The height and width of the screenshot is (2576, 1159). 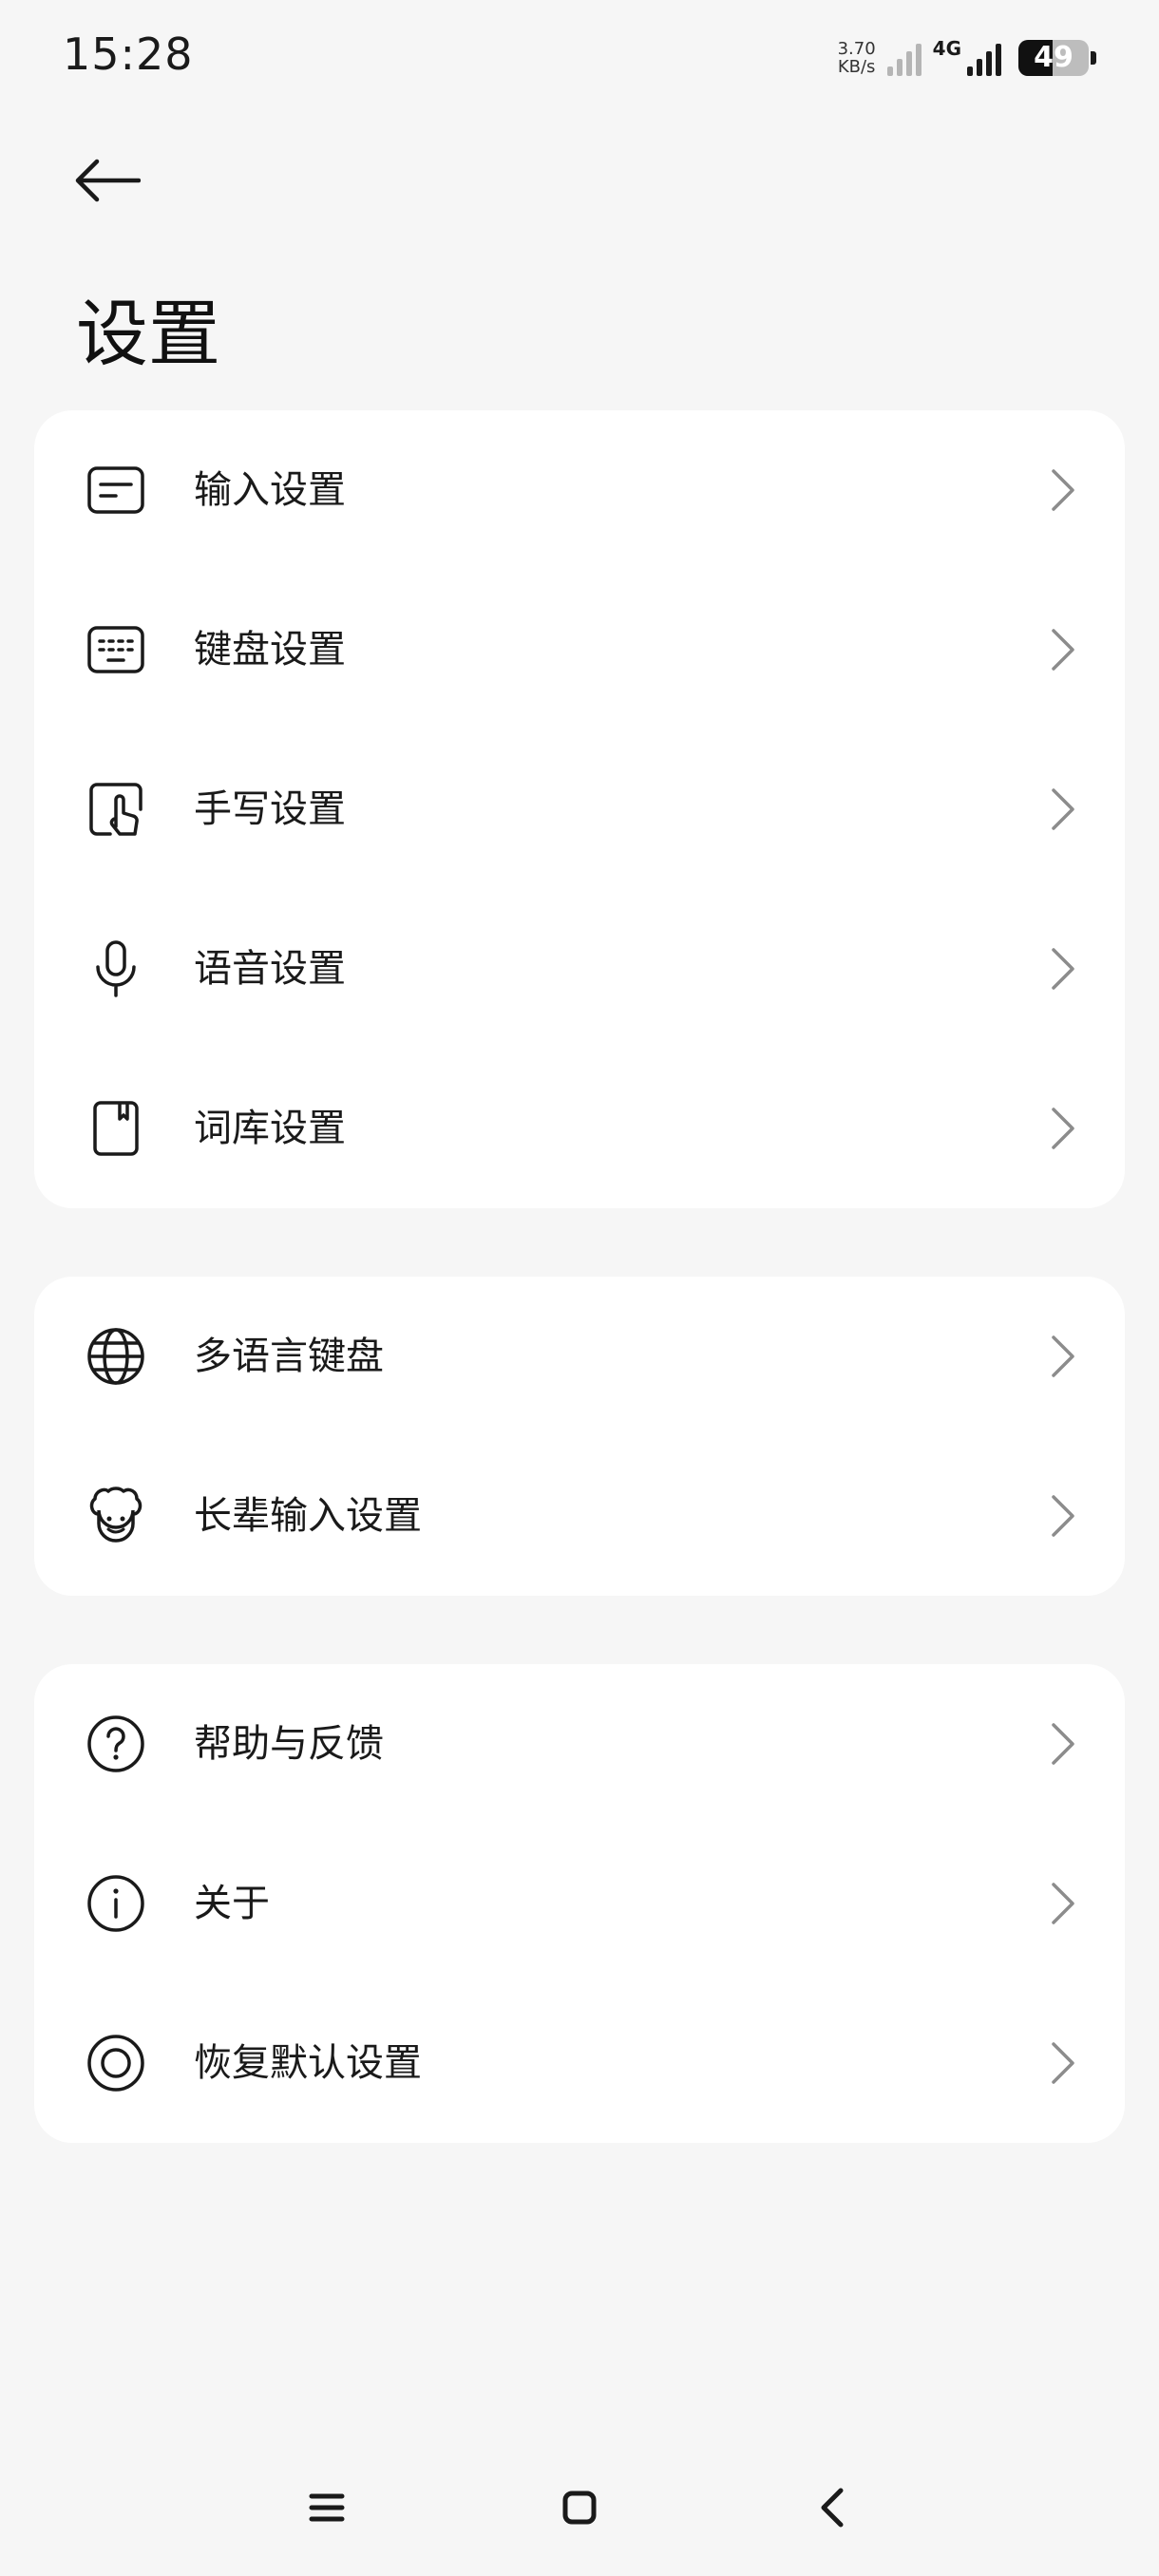 What do you see at coordinates (270, 650) in the screenshot?
I see `settings-item-label: 键盘设置` at bounding box center [270, 650].